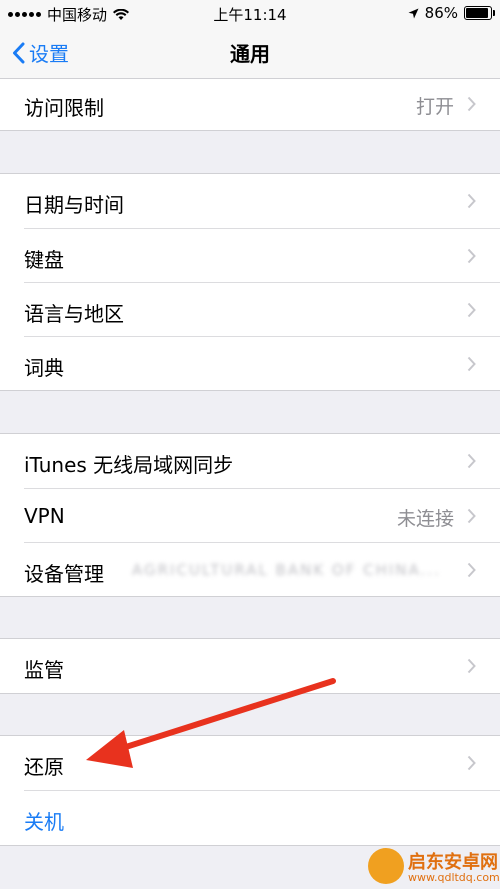  What do you see at coordinates (250, 461) in the screenshot?
I see `cell-itunes-sync: iTunes 无线局域网同步` at bounding box center [250, 461].